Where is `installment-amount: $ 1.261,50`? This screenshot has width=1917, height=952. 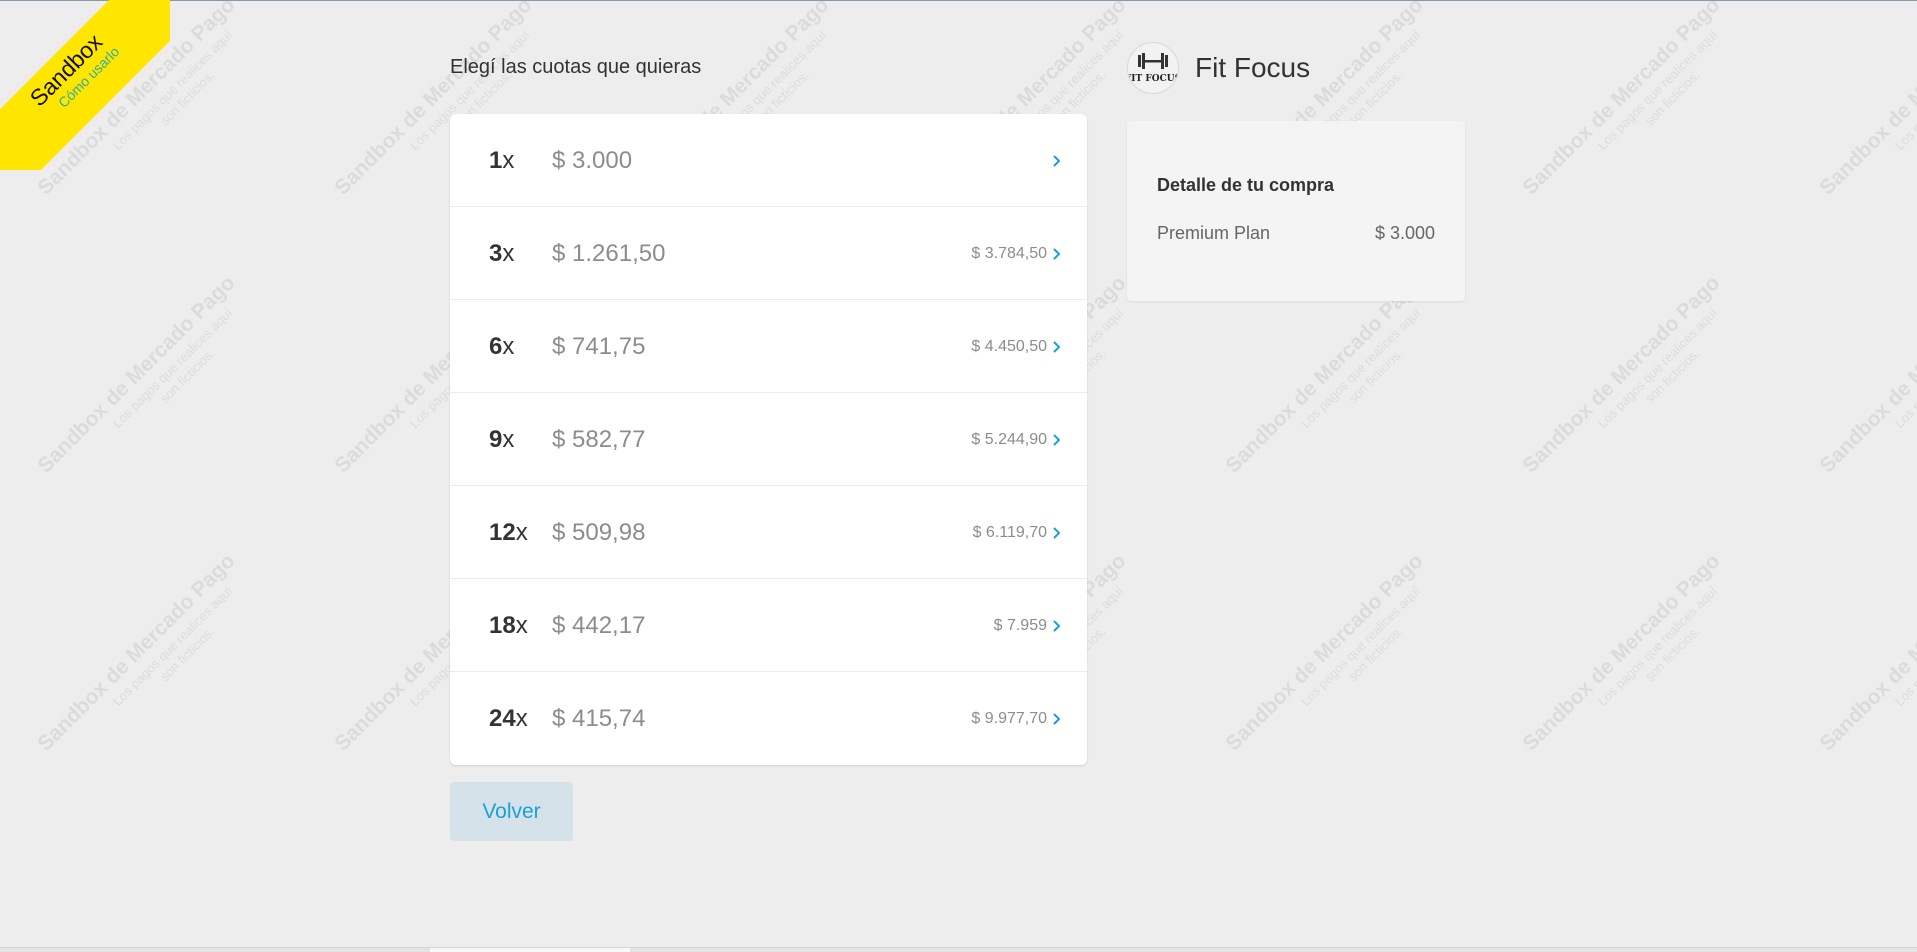
installment-amount: $ 1.261,50 is located at coordinates (609, 253).